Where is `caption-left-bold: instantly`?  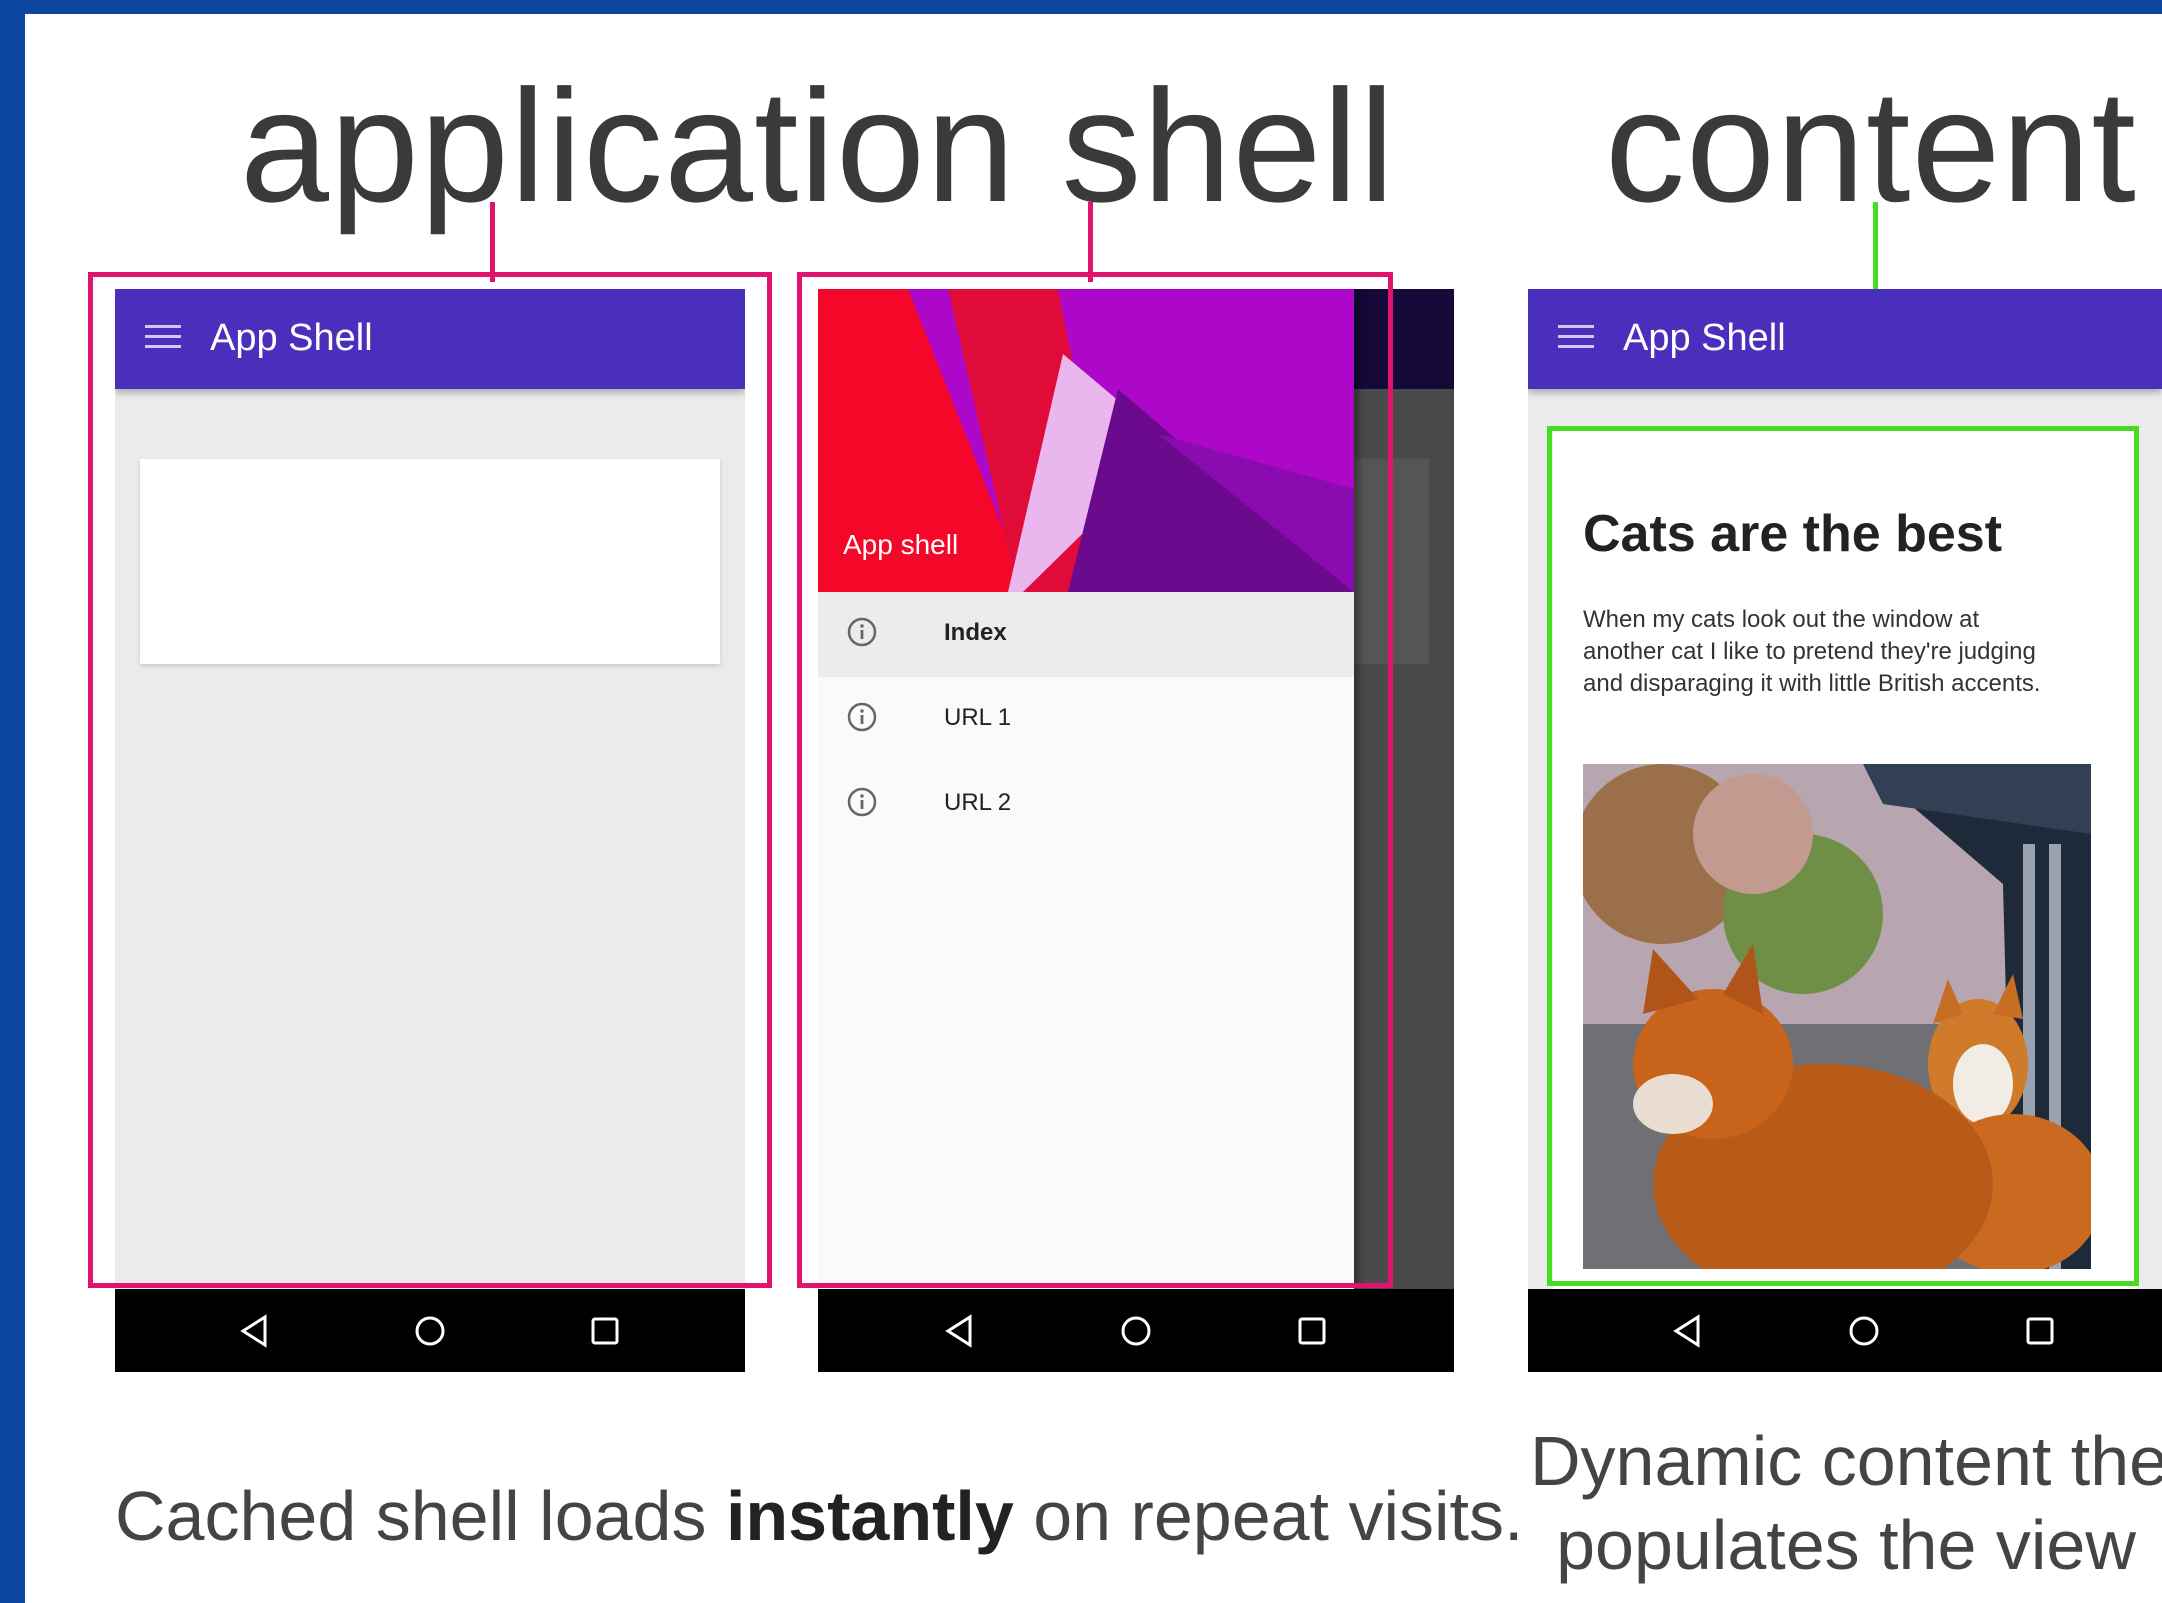 caption-left-bold: instantly is located at coordinates (869, 1516).